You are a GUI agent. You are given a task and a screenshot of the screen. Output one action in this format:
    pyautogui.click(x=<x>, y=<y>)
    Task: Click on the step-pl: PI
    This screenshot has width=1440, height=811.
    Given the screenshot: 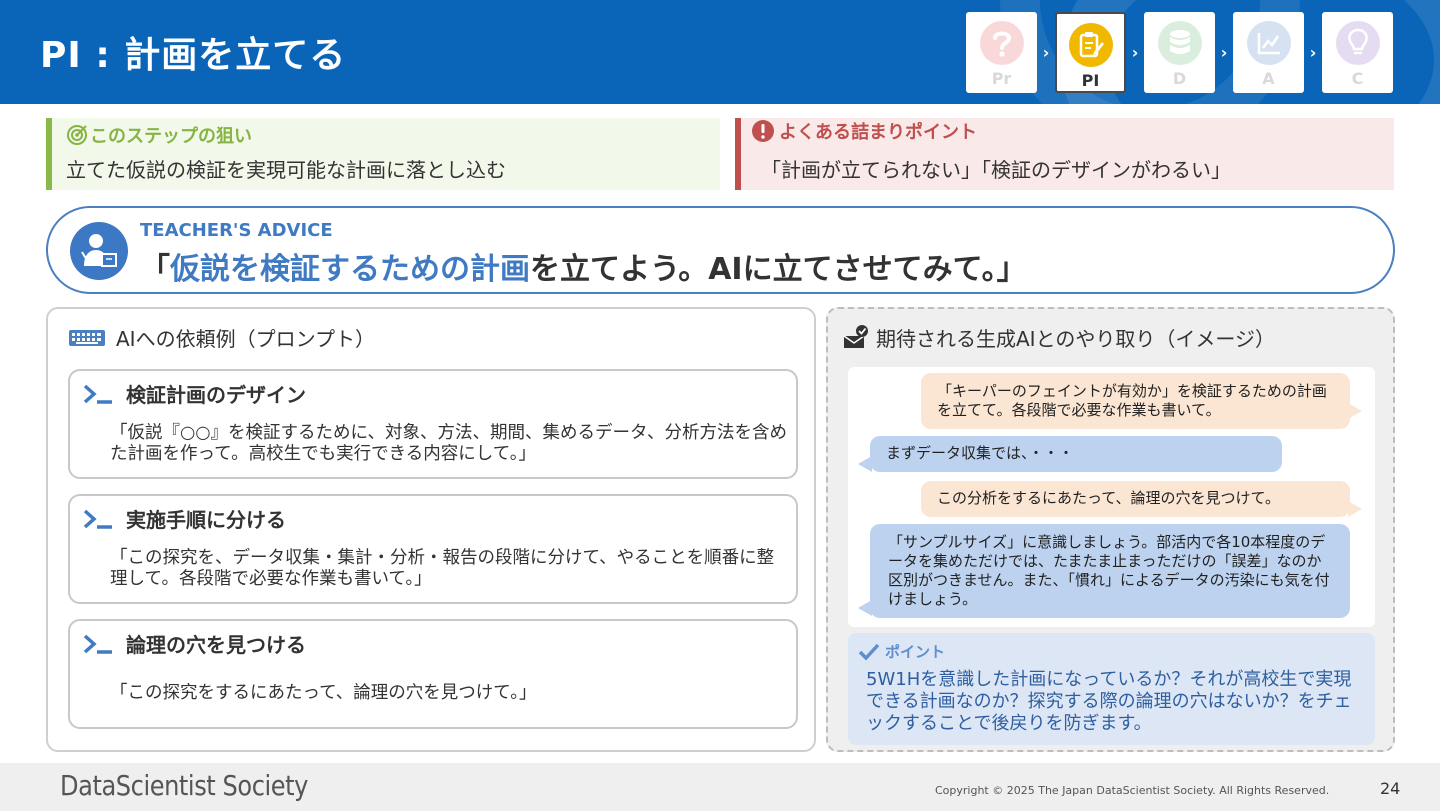 What is the action you would take?
    pyautogui.click(x=1090, y=52)
    